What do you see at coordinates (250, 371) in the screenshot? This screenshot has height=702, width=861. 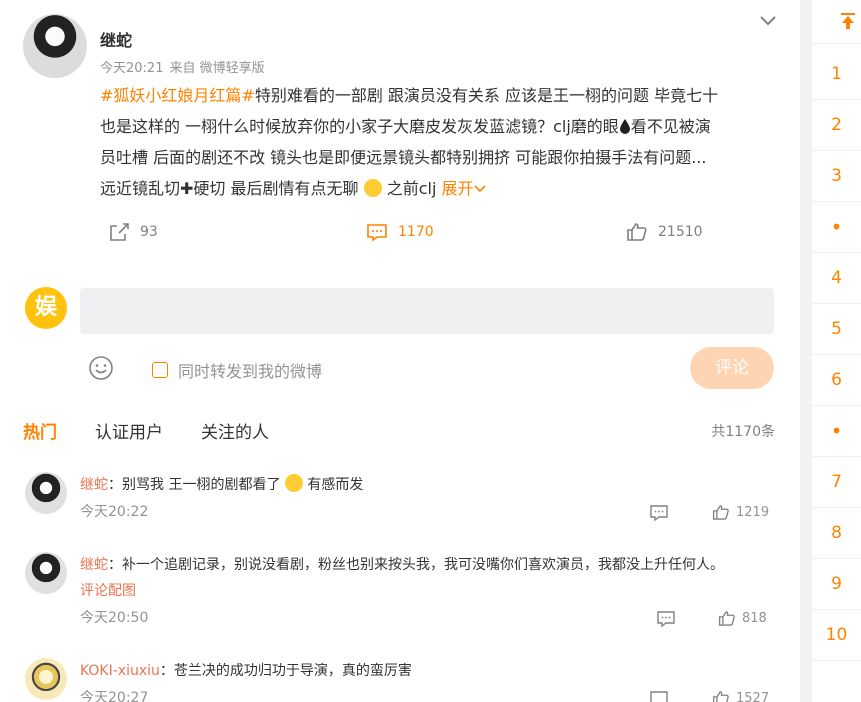 I see `forward-label: 同时转发到我的微博` at bounding box center [250, 371].